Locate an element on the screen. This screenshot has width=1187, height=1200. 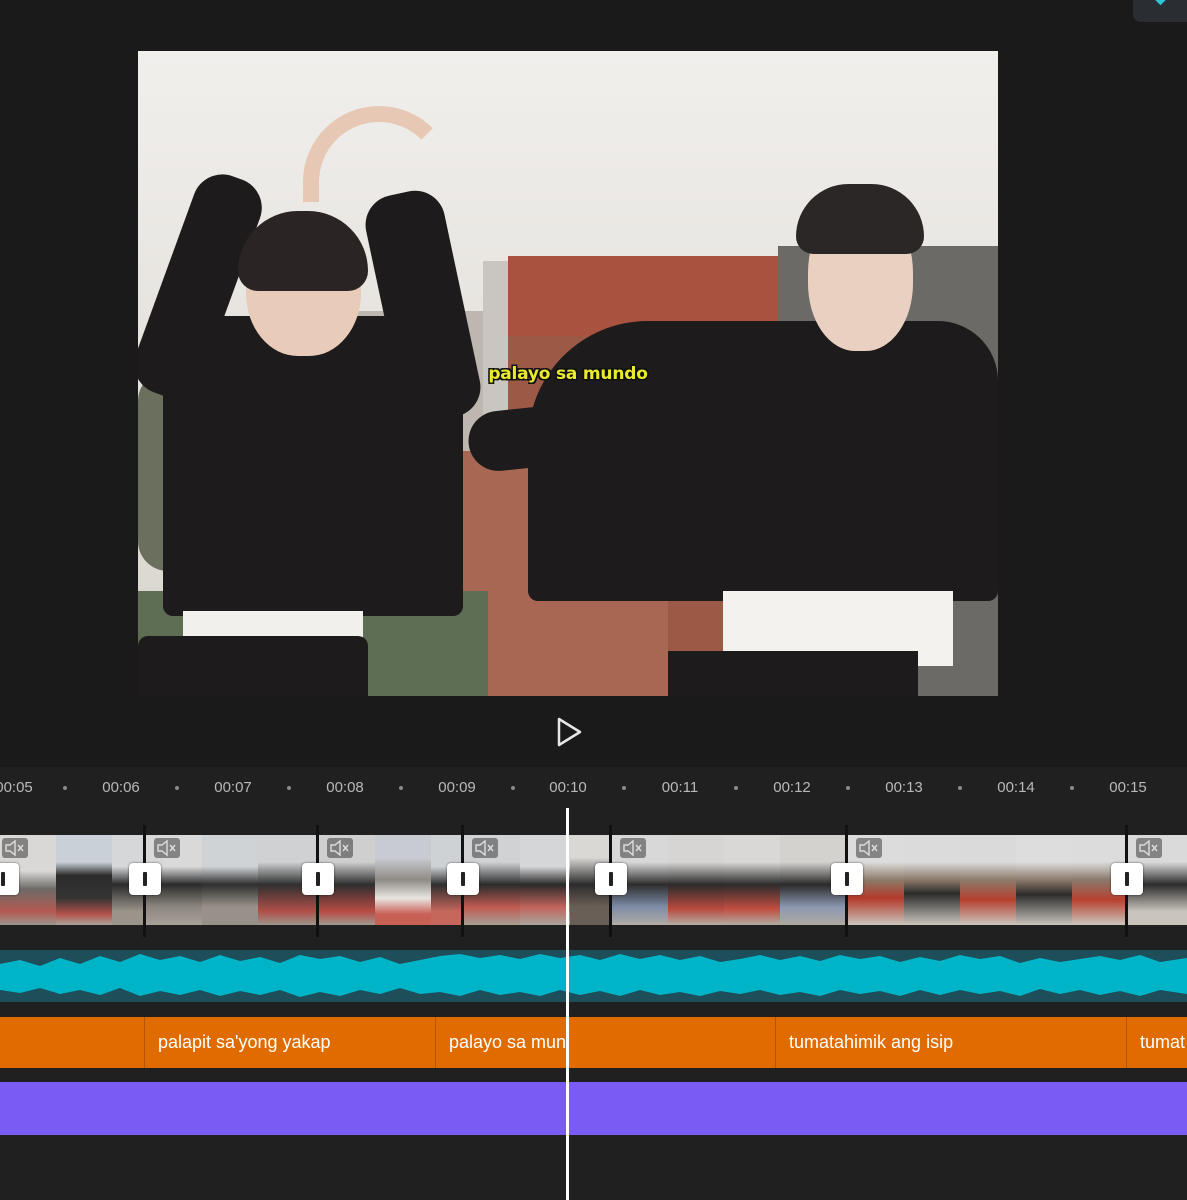
premium-button is located at coordinates (1160, 11).